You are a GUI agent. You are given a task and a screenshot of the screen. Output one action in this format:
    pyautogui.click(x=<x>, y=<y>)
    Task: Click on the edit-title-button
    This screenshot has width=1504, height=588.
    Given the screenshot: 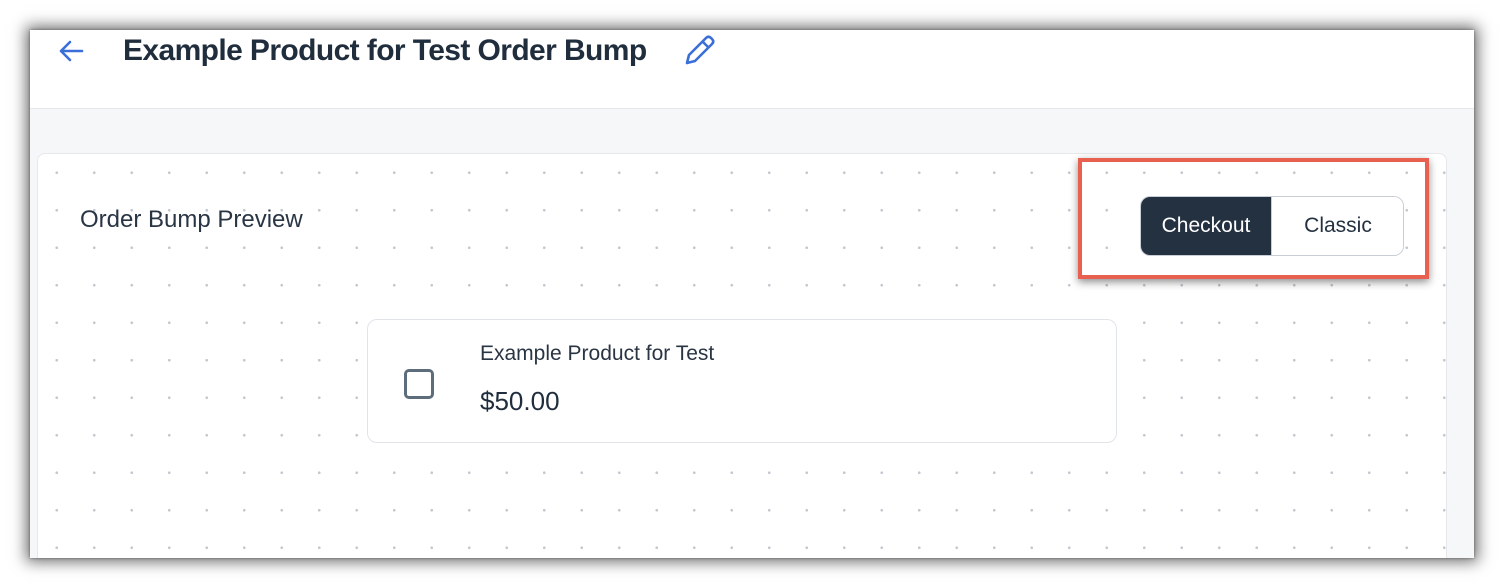 What is the action you would take?
    pyautogui.click(x=699, y=51)
    